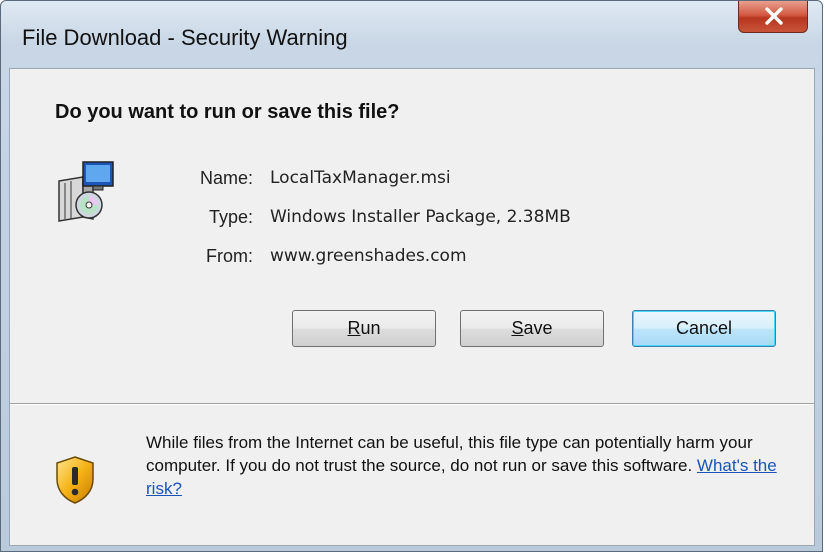 The width and height of the screenshot is (825, 554). I want to click on title-bar: File Download - Security Warning, so click(411, 37).